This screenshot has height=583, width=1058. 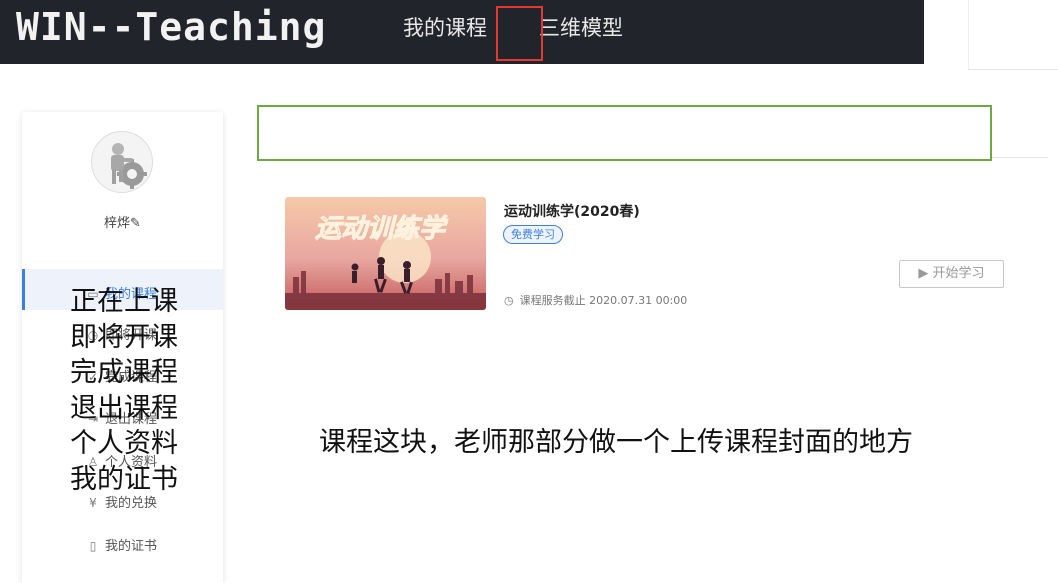 What do you see at coordinates (117, 223) in the screenshot?
I see `username-text: 梓烨` at bounding box center [117, 223].